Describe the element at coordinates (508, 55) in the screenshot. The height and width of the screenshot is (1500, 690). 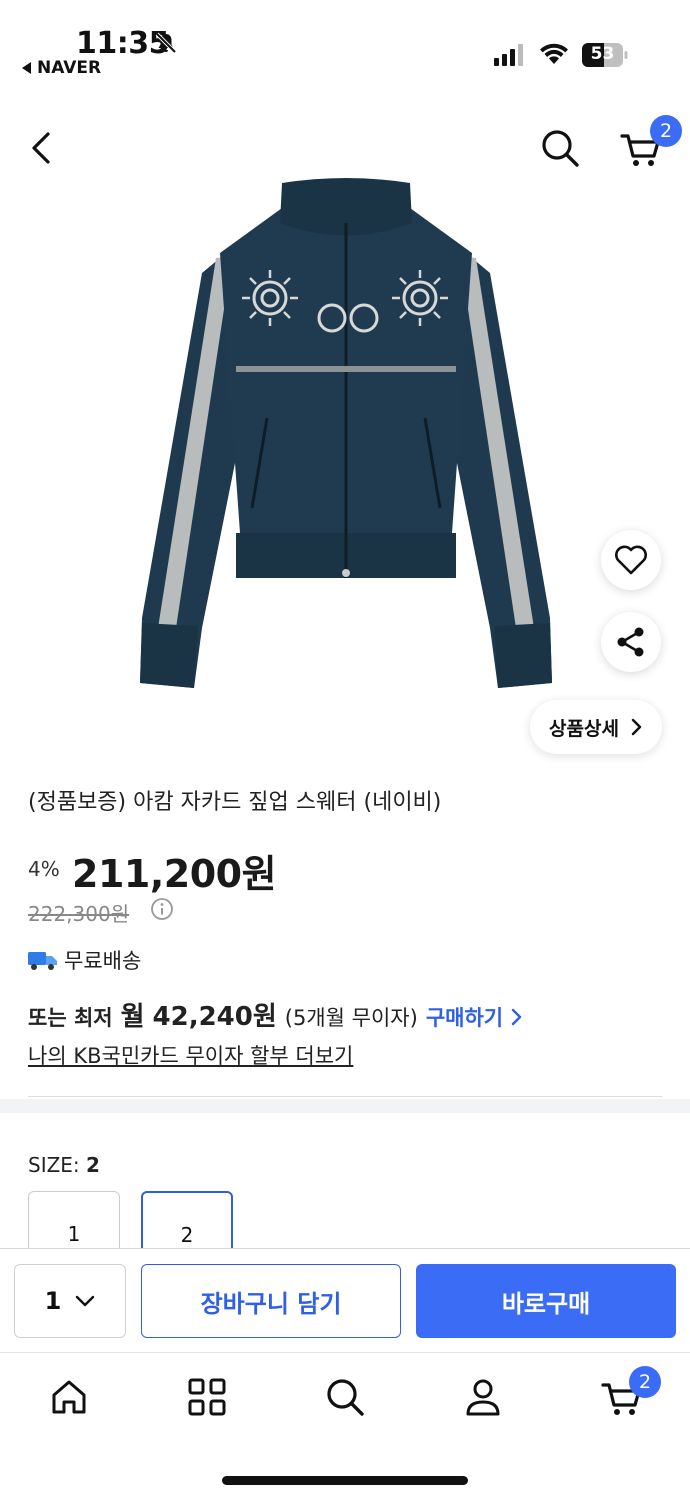
I see `cellular-signal-icon` at that location.